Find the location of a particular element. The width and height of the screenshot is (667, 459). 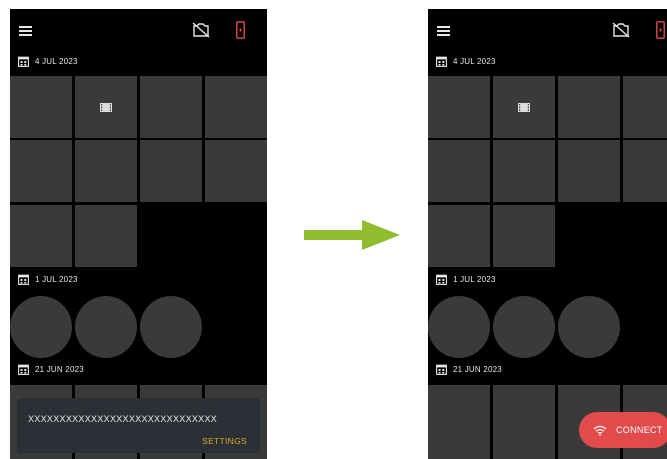

snackbar: XXXXXXXXXXXXXXXXXXXXXXXXXXXXXX SETTINGS is located at coordinates (138, 425).